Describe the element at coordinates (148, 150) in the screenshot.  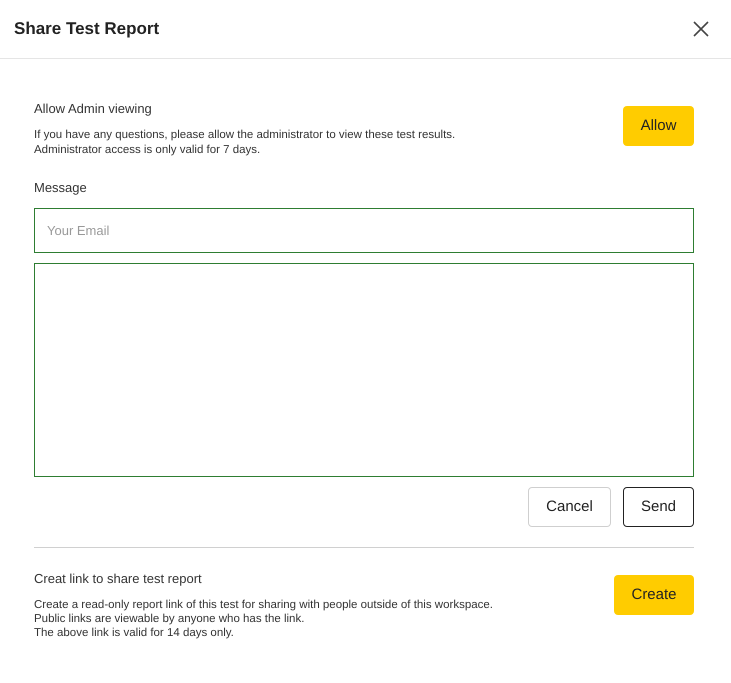
I see `description-text: Administrator access is only valid for 7 days.` at that location.